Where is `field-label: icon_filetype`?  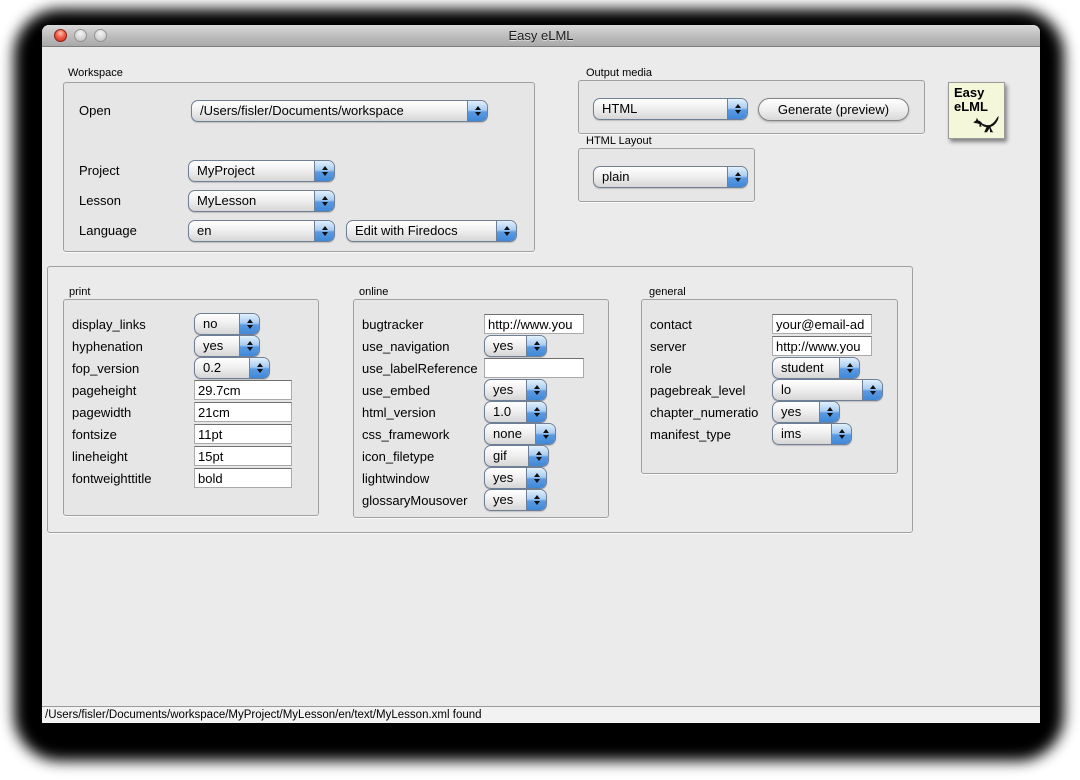 field-label: icon_filetype is located at coordinates (398, 456).